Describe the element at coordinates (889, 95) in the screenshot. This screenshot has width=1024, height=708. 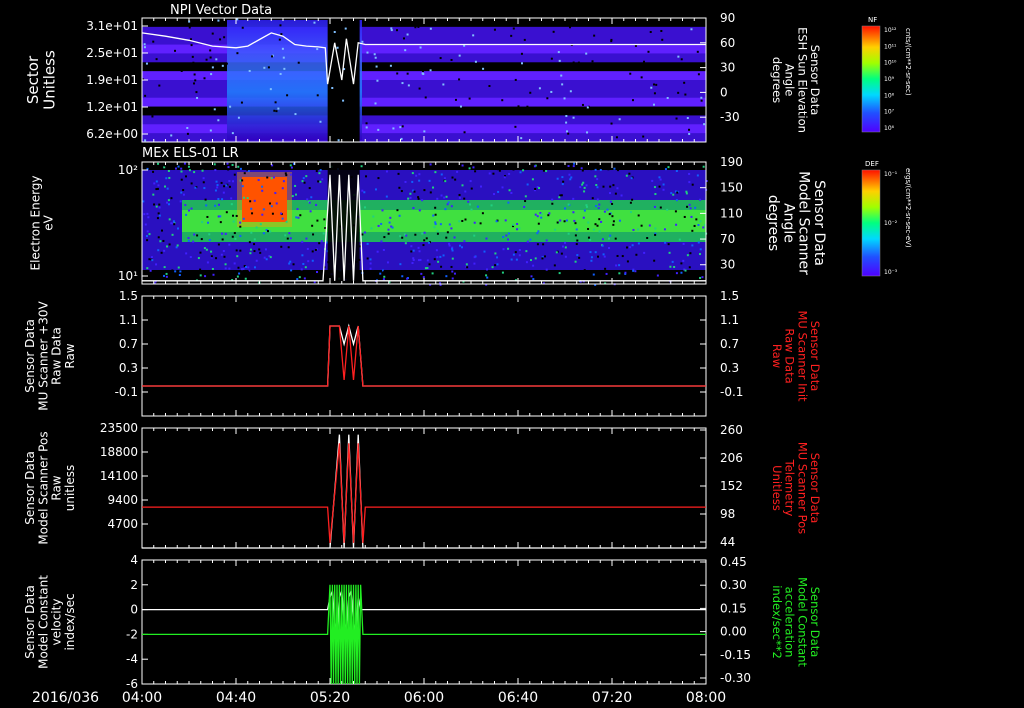
I see `colorbar-tick: 10⁸` at that location.